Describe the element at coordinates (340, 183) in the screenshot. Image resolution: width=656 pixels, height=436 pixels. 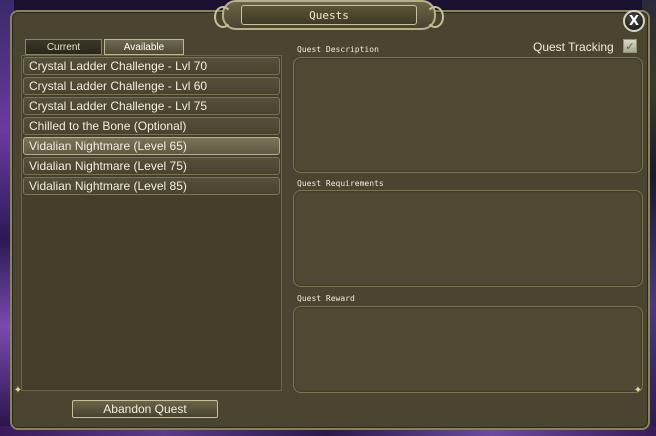
I see `quest-requirements-label: Quest Requirements` at that location.